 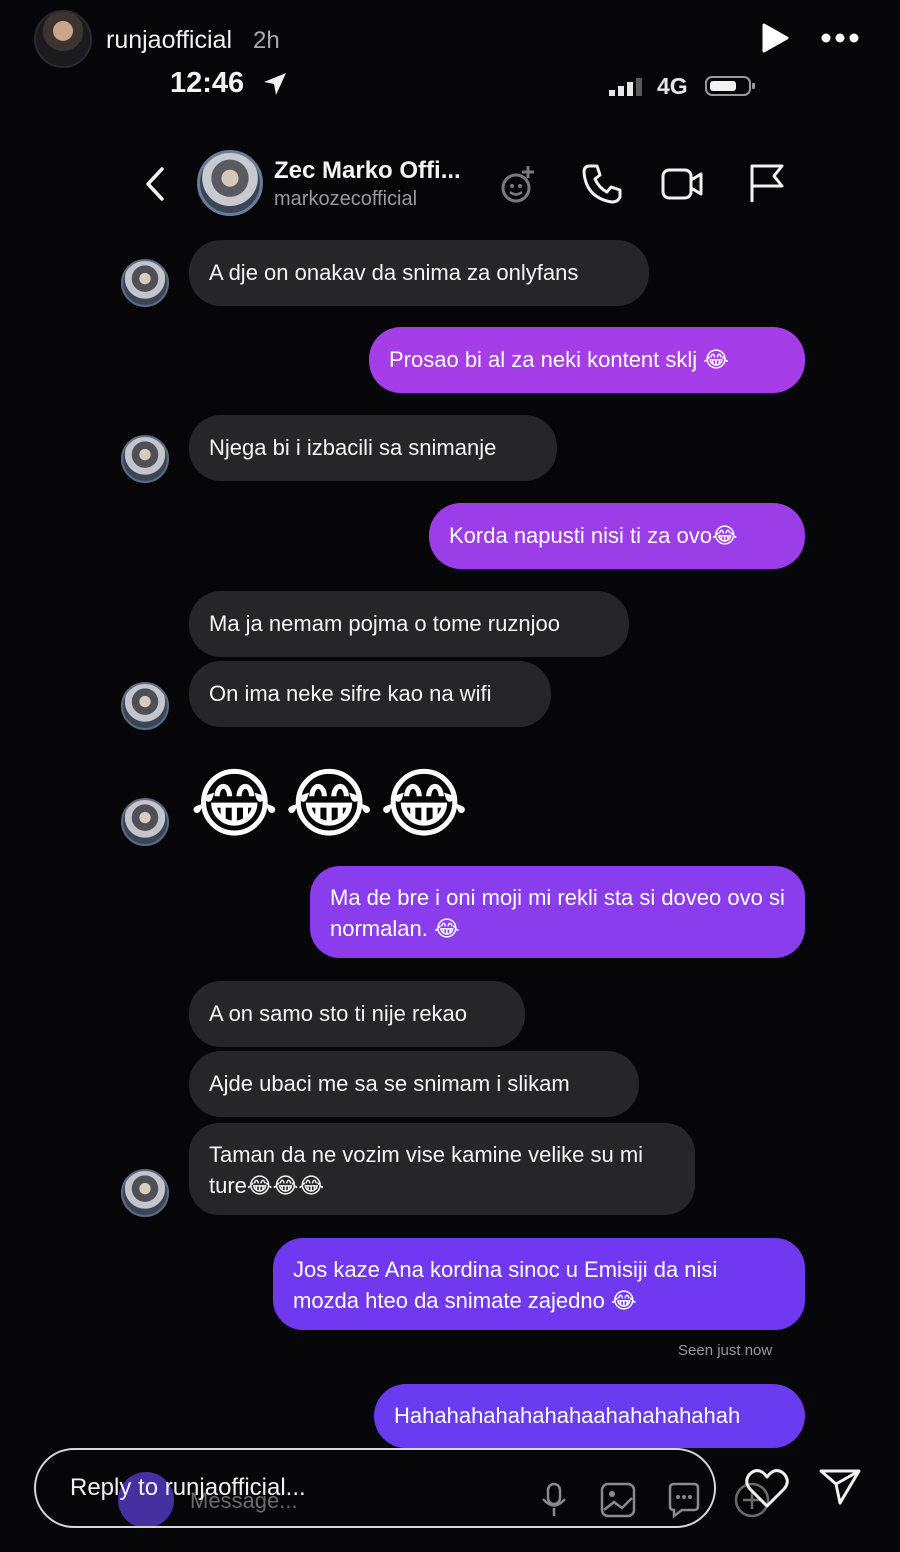 I want to click on location-arrow-icon, so click(x=275, y=84).